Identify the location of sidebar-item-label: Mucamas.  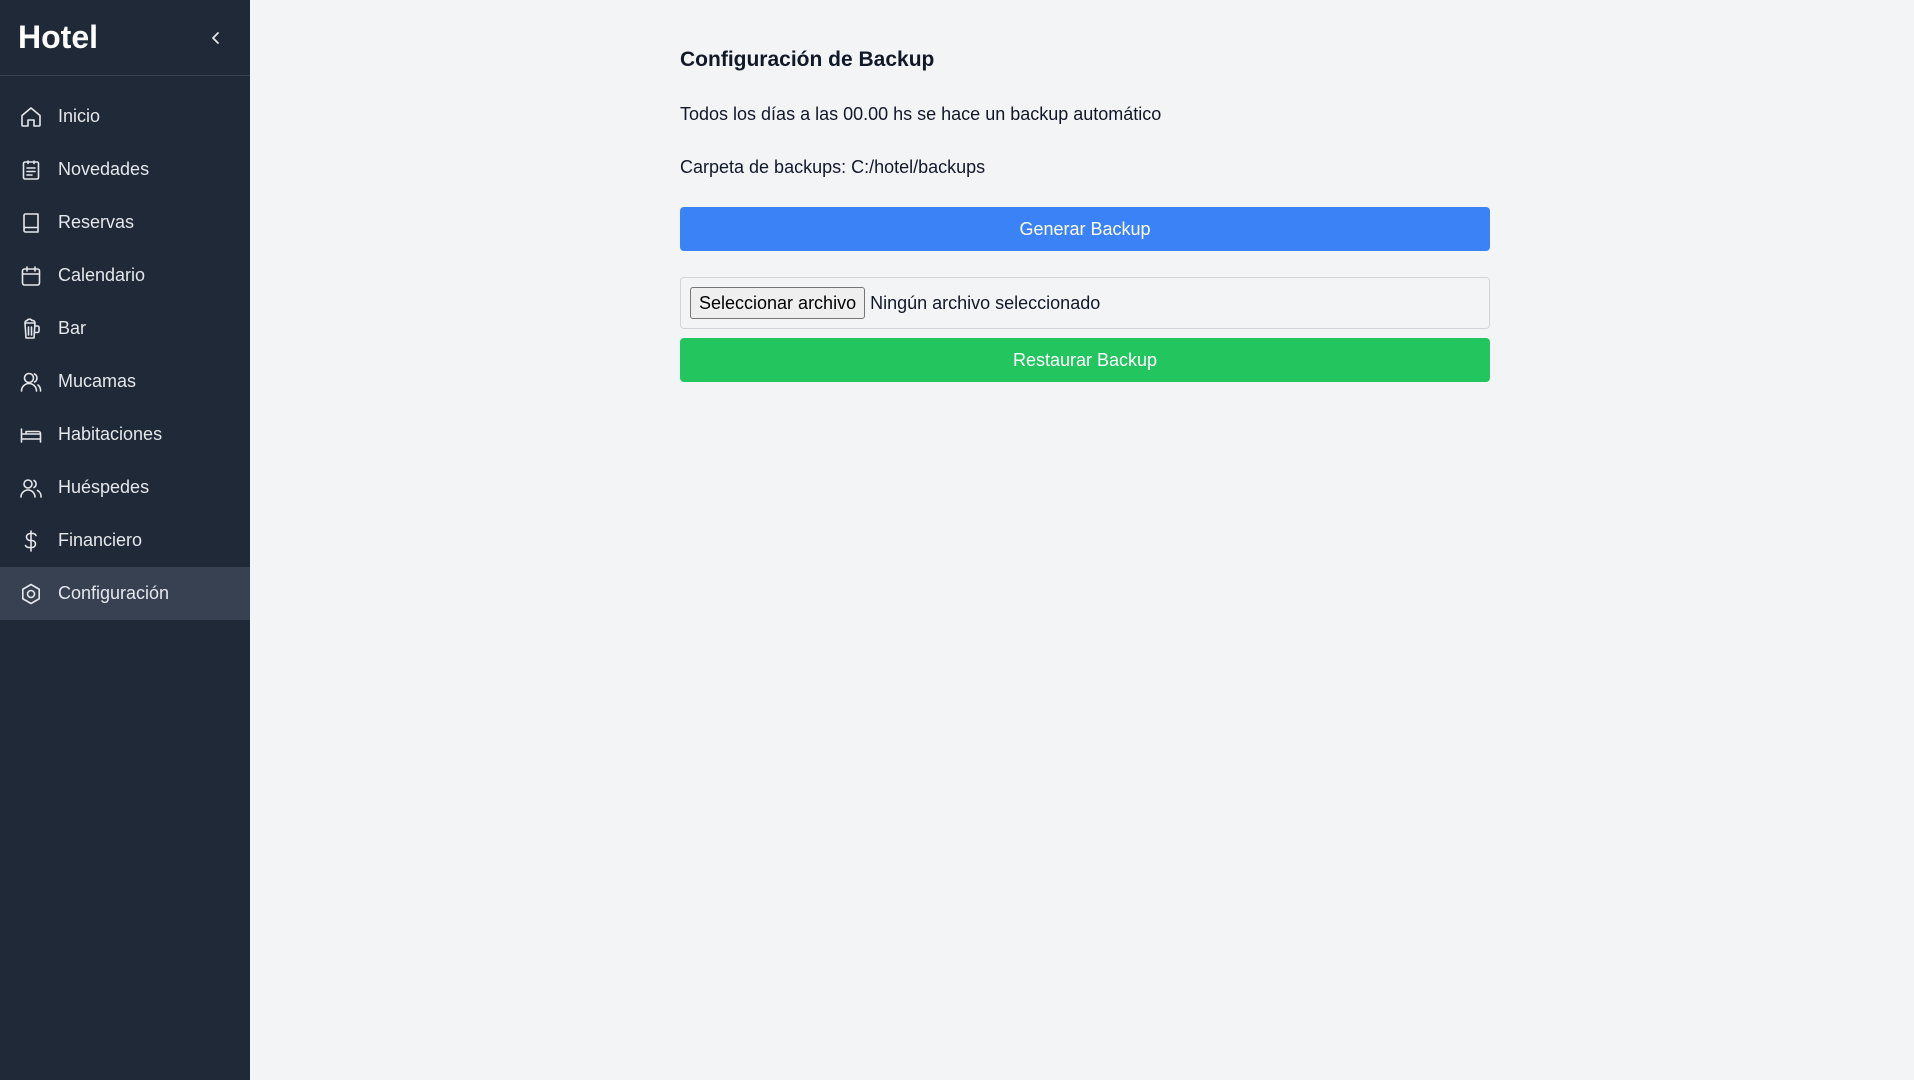
(97, 381).